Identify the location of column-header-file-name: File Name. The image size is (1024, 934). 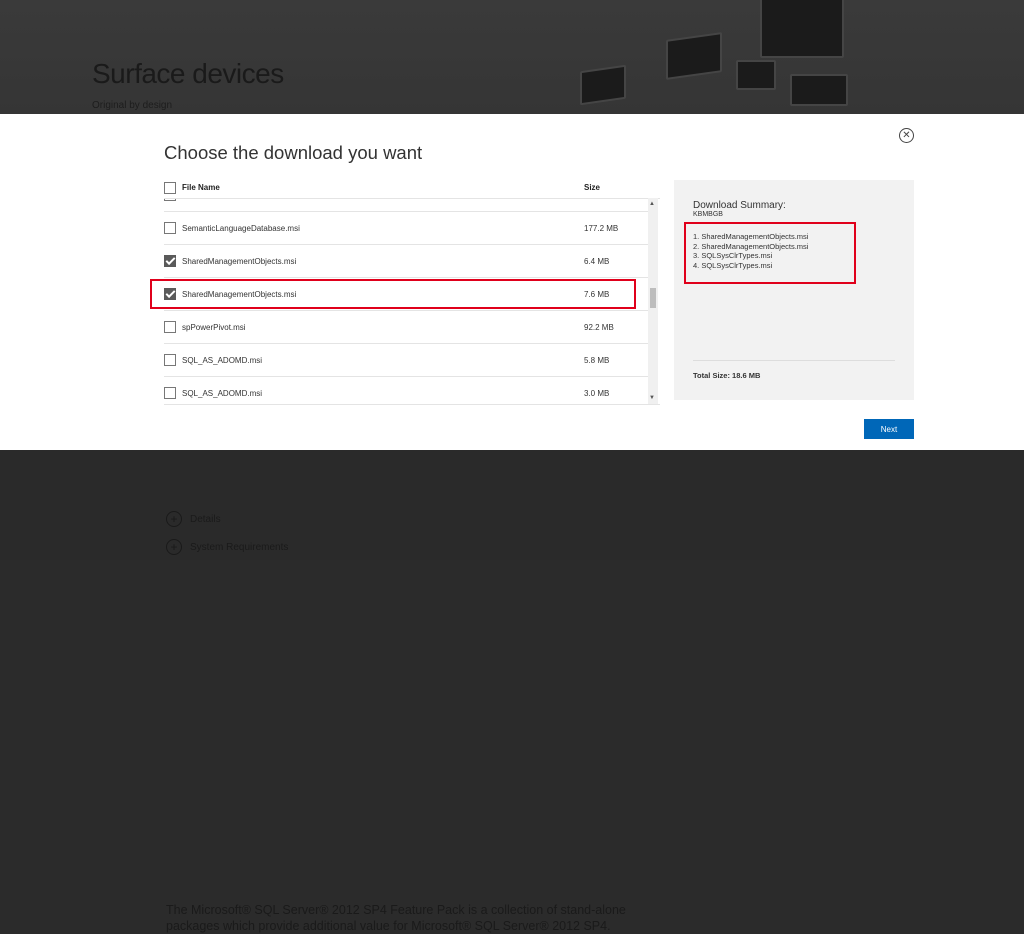
(201, 187).